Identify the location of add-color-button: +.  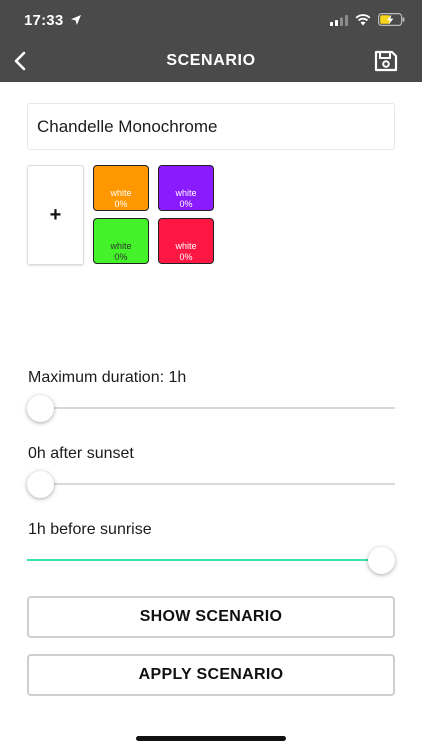
(55, 215).